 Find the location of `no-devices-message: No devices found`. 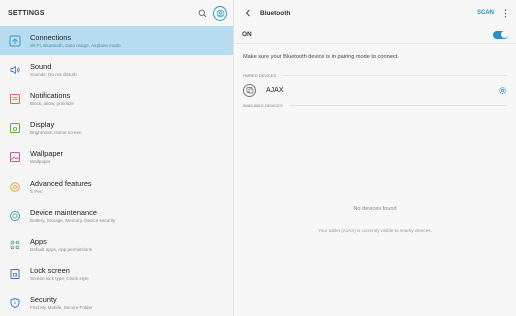

no-devices-message: No devices found is located at coordinates (375, 209).